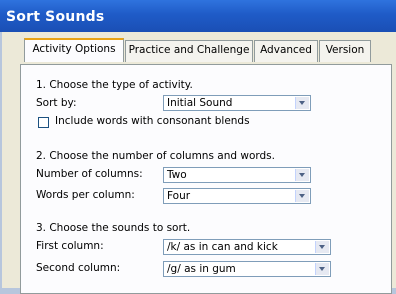 The width and height of the screenshot is (396, 294). What do you see at coordinates (85, 195) in the screenshot?
I see `words-per-column-label: Words per column:` at bounding box center [85, 195].